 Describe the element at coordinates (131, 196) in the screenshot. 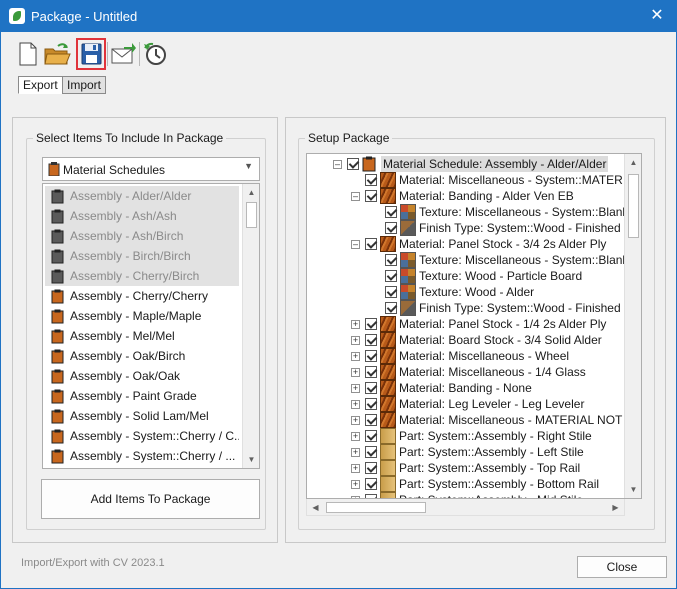

I see `list-item-label: Assembly - Alder/Alder` at that location.